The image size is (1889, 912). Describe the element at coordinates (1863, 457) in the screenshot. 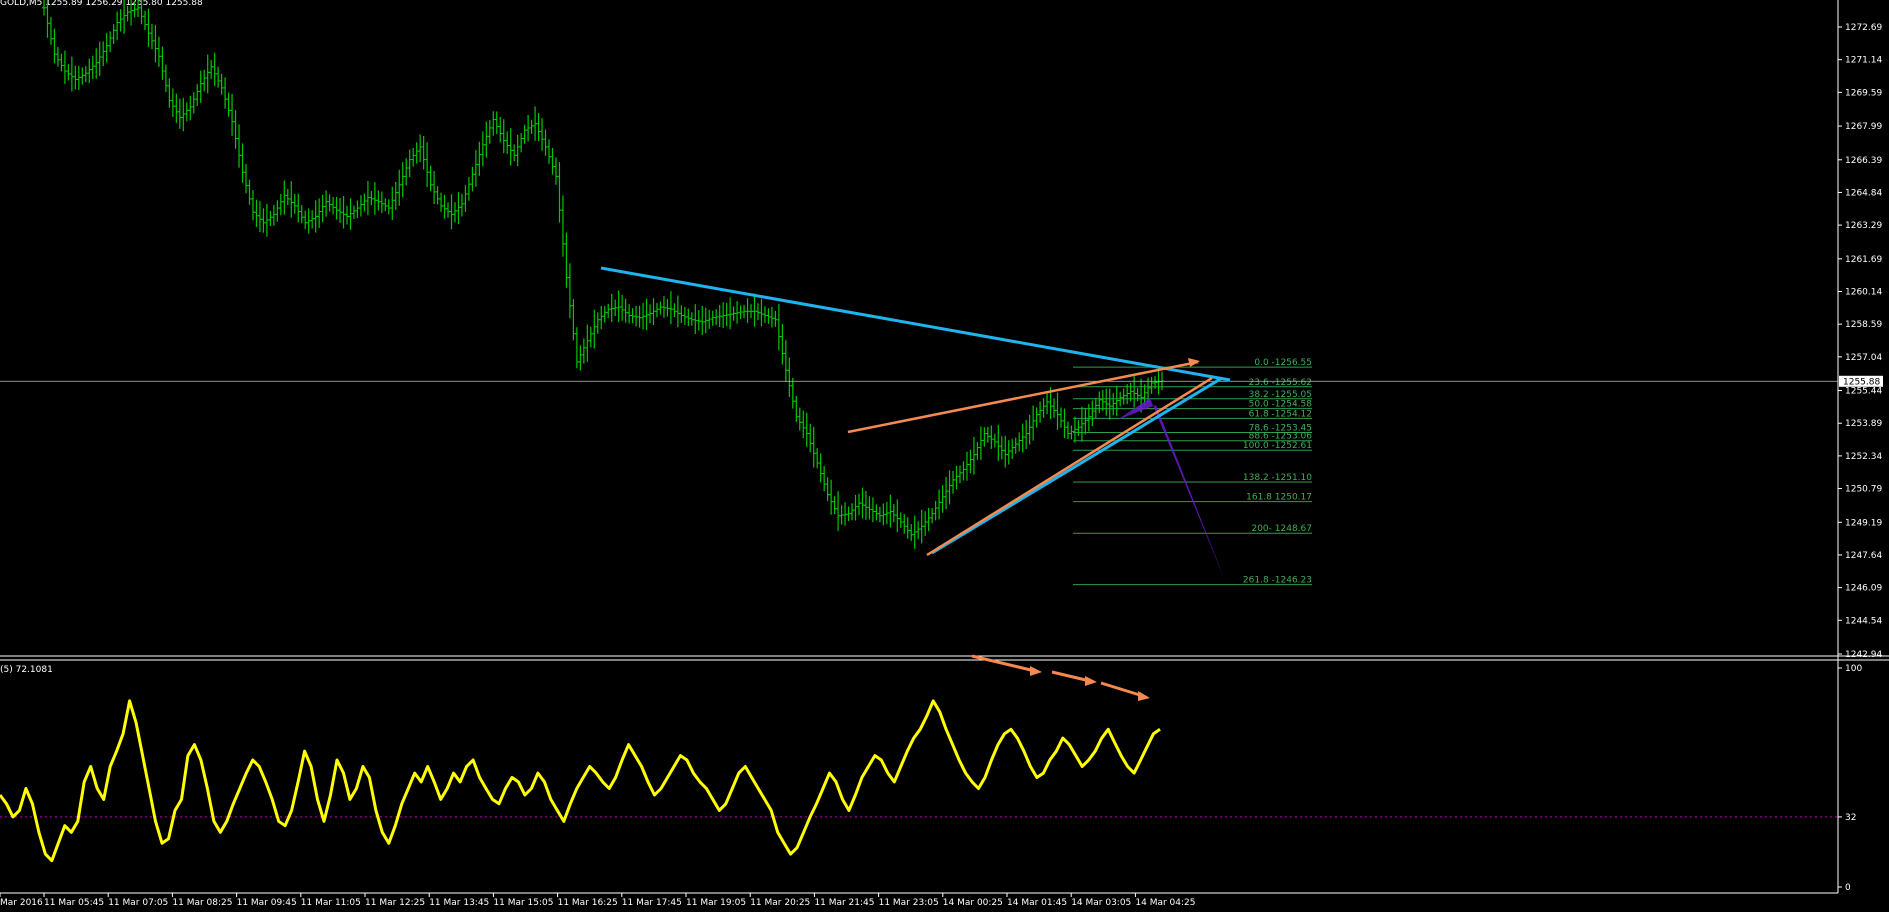

I see `price-tick-label: 1252.34` at that location.